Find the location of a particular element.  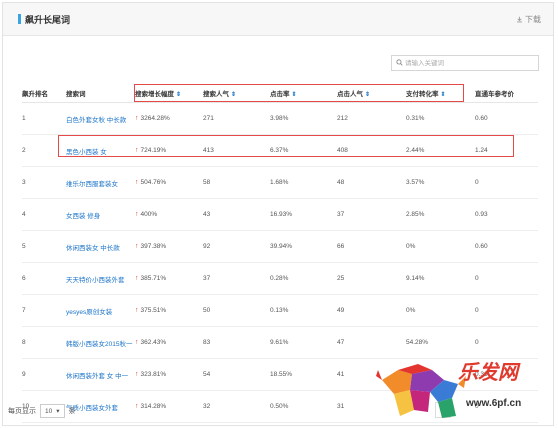

download-label: 下载 is located at coordinates (533, 19).